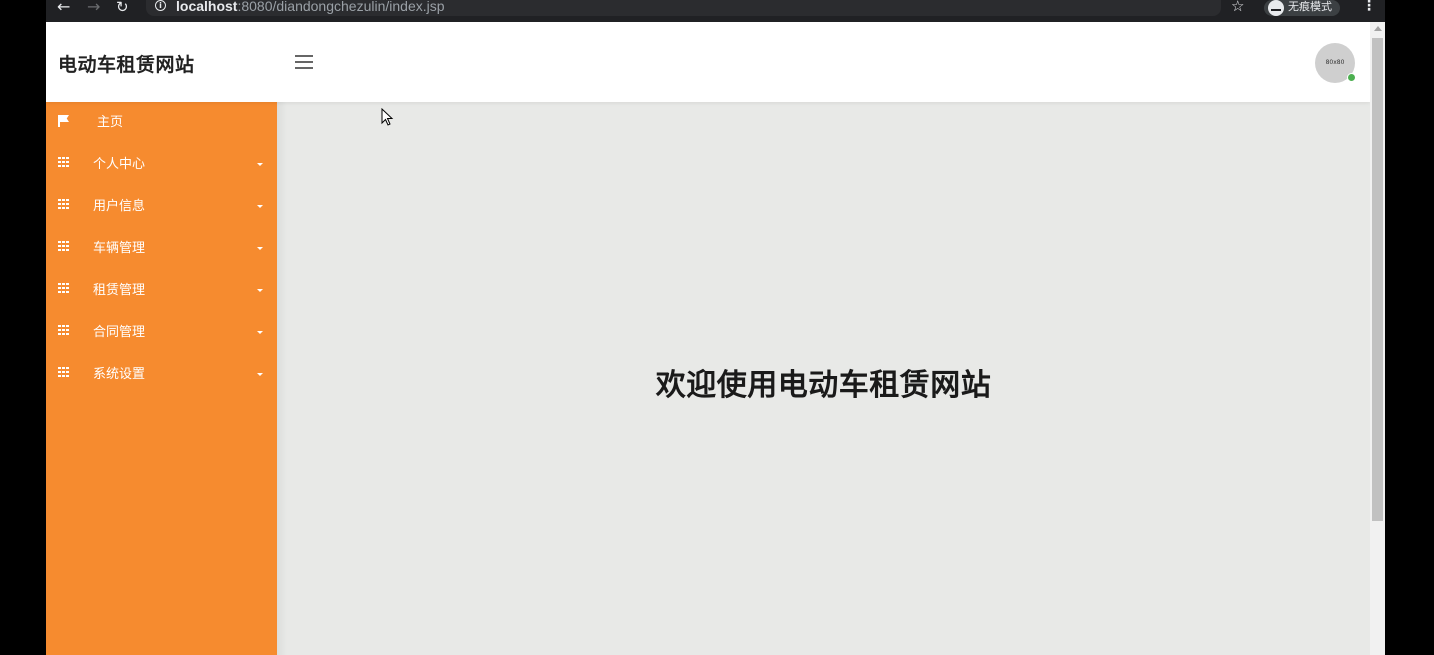 This screenshot has height=655, width=1434. Describe the element at coordinates (161, 123) in the screenshot. I see `sidebar-item-home: 主页` at that location.